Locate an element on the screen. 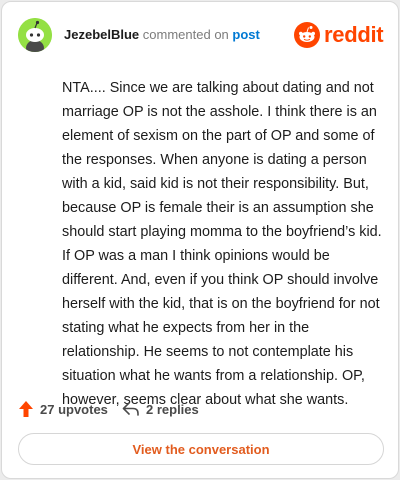 The height and width of the screenshot is (480, 400). reddit-brand: reddit is located at coordinates (339, 35).